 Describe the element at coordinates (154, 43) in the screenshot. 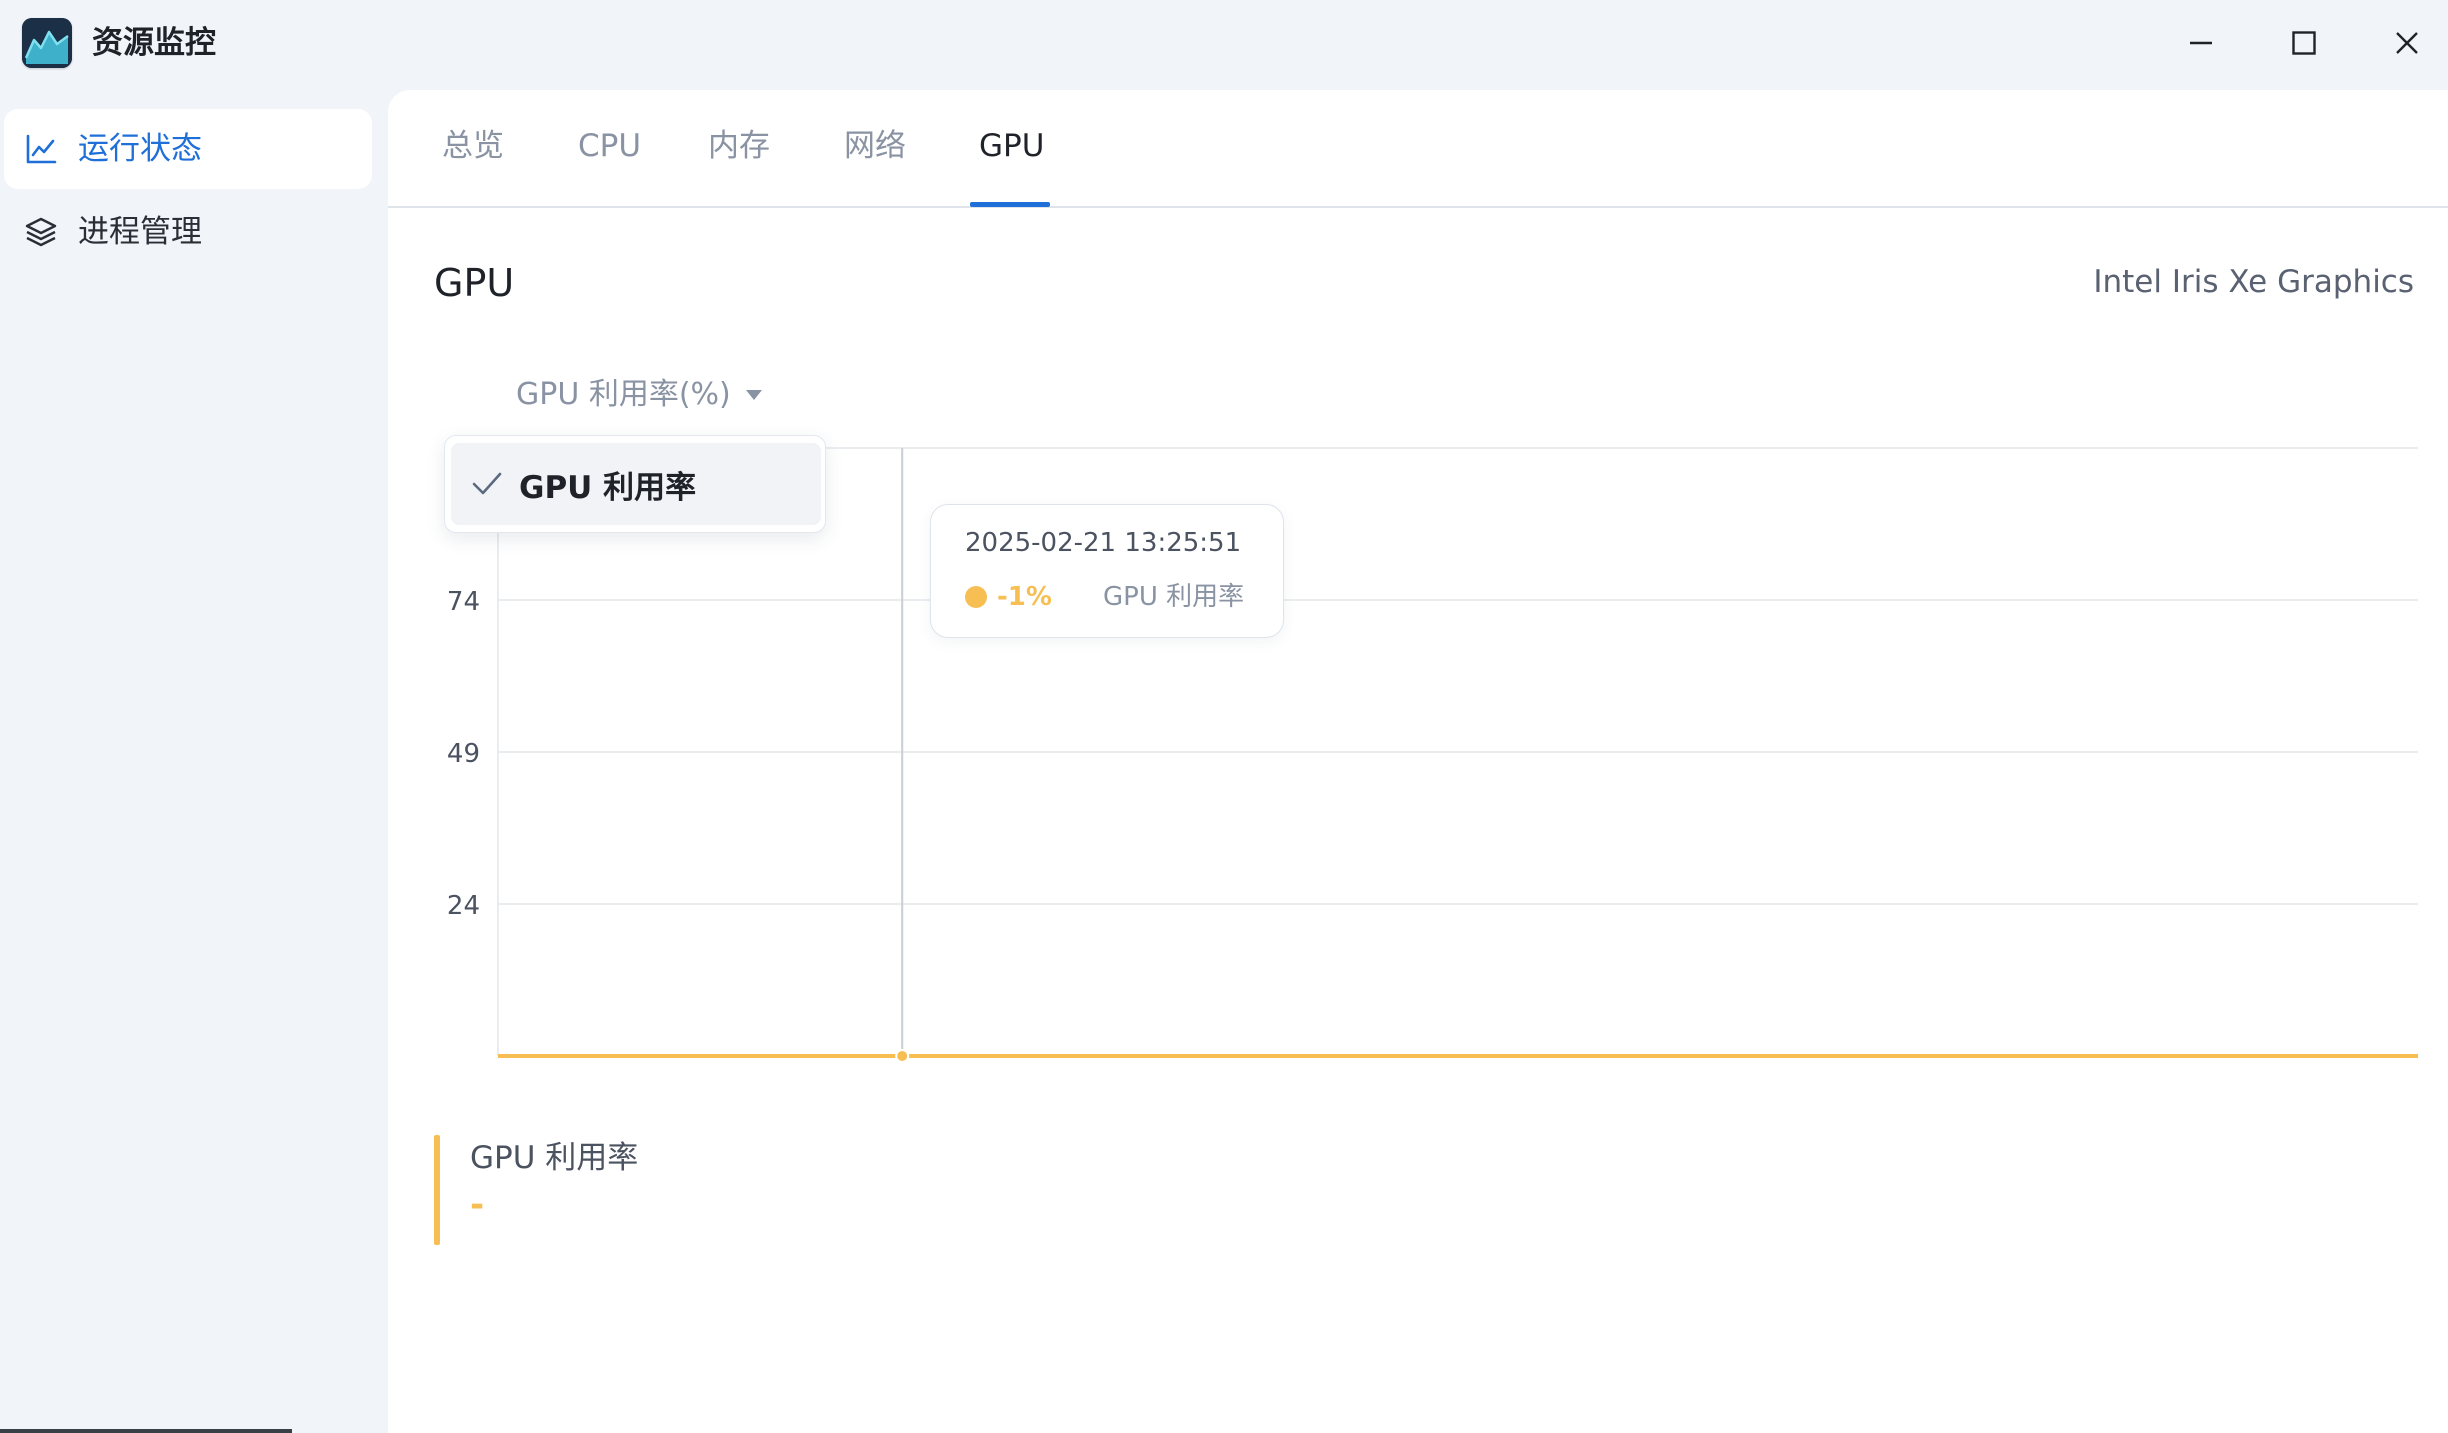

I see `app-title: 资源监控` at that location.